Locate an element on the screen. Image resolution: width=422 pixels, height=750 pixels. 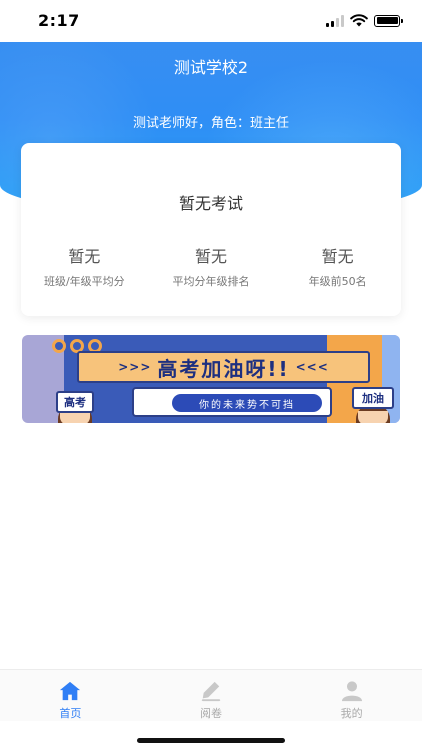
bottom-tab-bar: 首页 阅卷 我的 is located at coordinates (211, 695).